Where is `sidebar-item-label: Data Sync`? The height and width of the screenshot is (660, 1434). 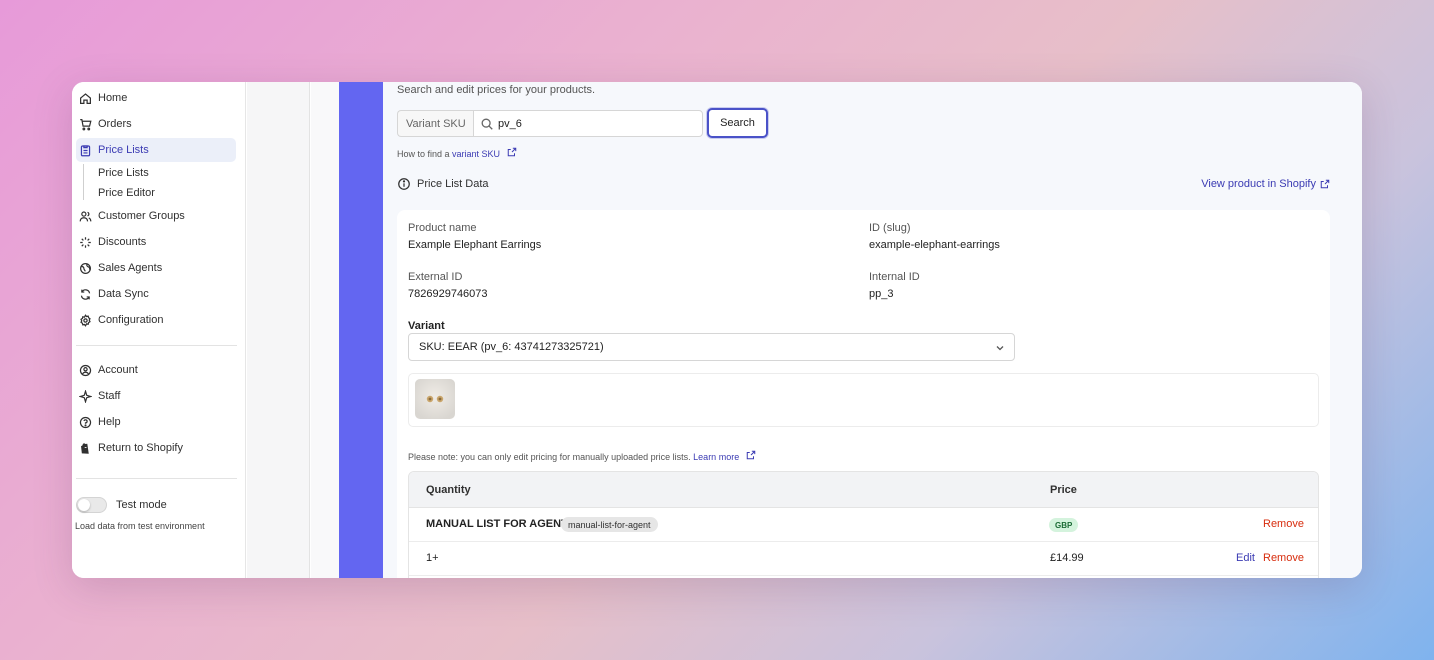
sidebar-item-label: Data Sync is located at coordinates (123, 294).